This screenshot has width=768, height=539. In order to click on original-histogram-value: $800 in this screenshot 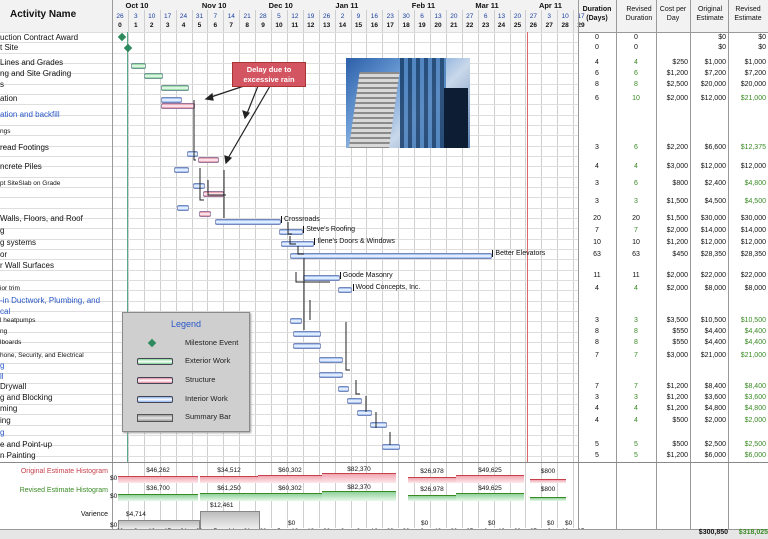, I will do `click(548, 472)`.